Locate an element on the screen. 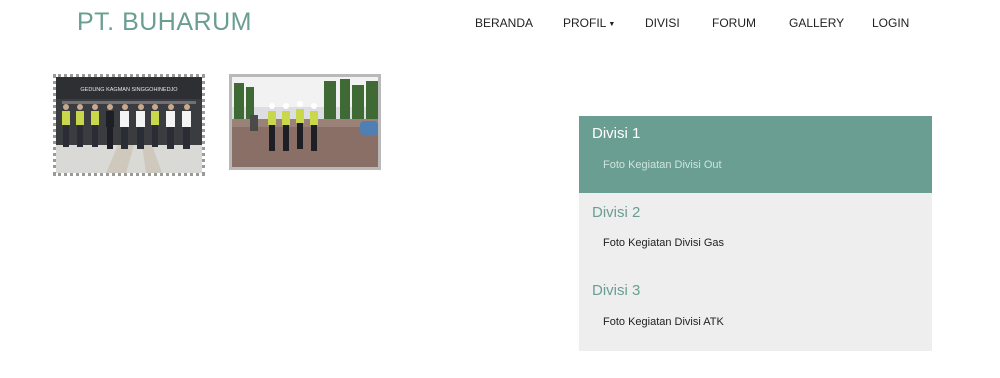 The width and height of the screenshot is (1000, 378). gallery-photo-1: GEDUNG KAGMAN SINGGOHINEDJO is located at coordinates (129, 125).